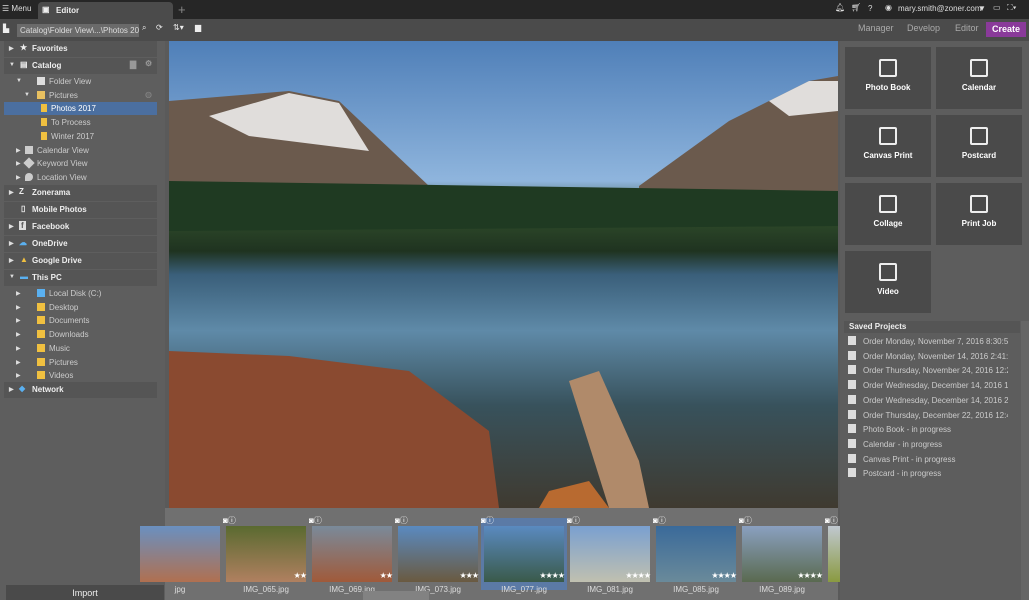  What do you see at coordinates (524, 554) in the screenshot?
I see `thumbnail: ◙ⓘ ★★★★ IMG_077.jpg` at bounding box center [524, 554].